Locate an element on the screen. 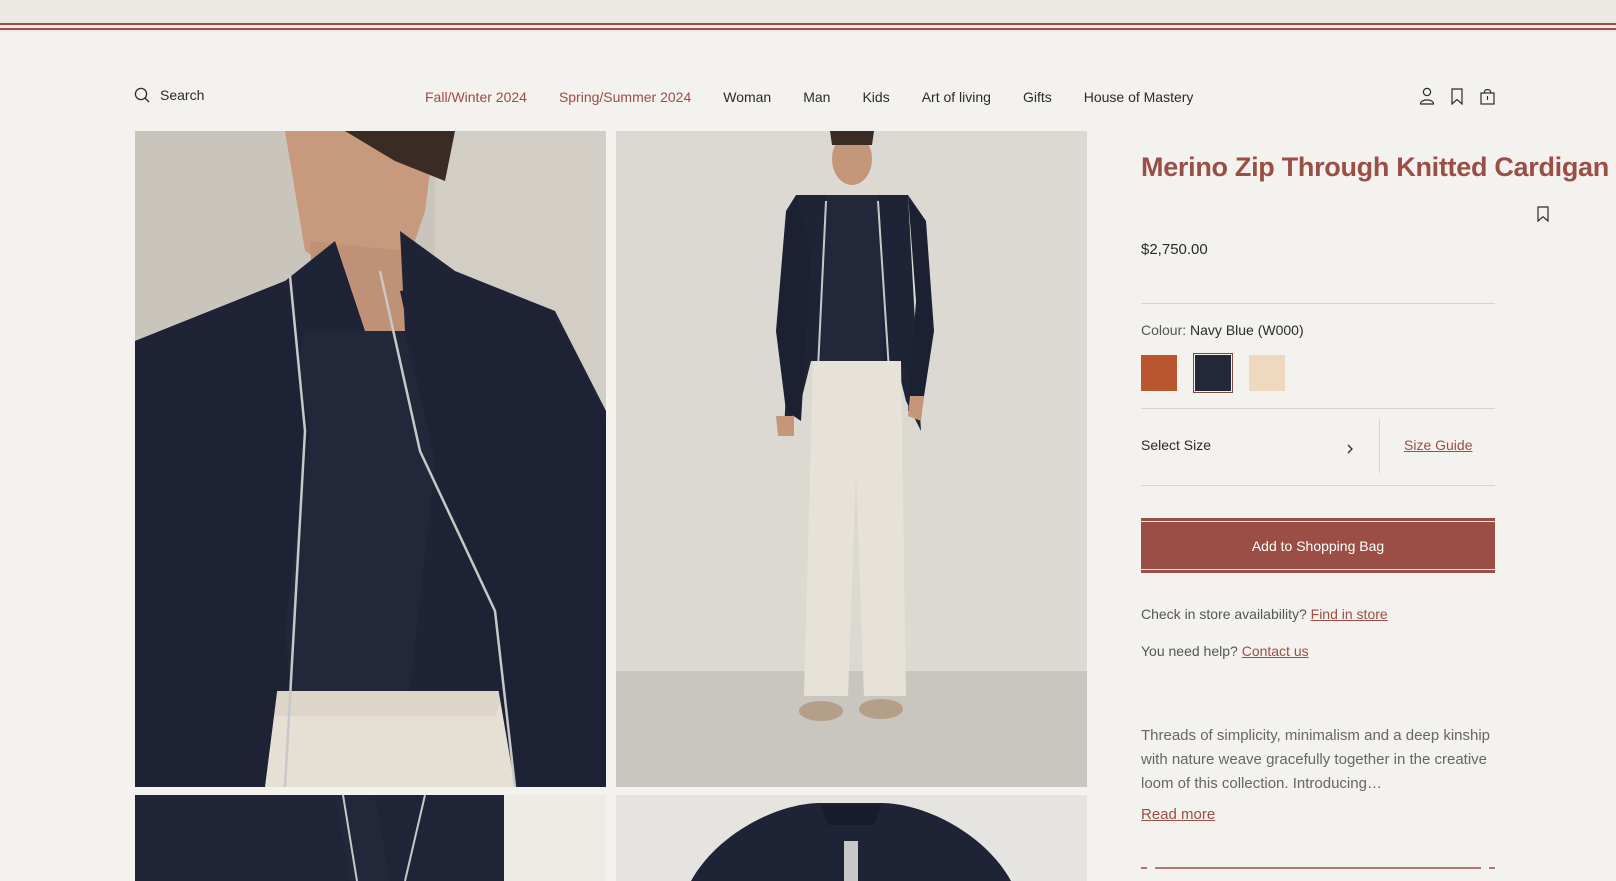 The width and height of the screenshot is (1616, 881). accordion-divider is located at coordinates (1318, 868).